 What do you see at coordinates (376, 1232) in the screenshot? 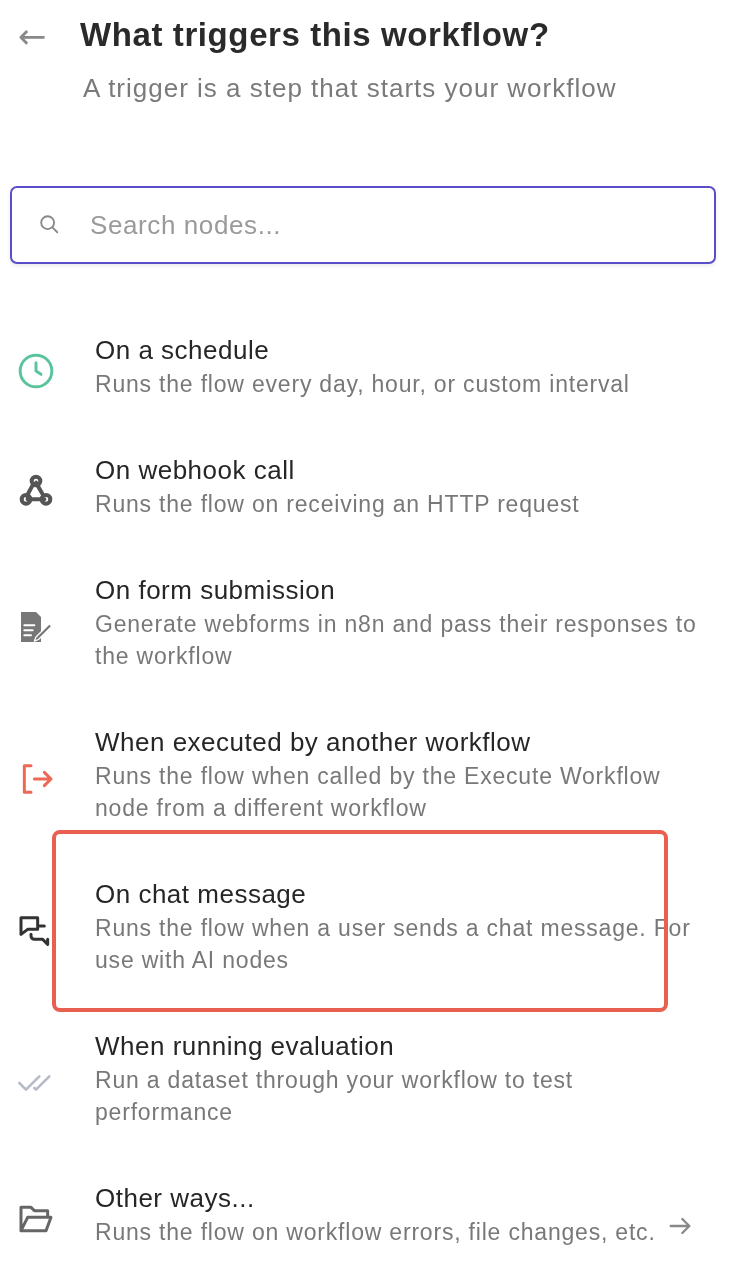
I see `trigger-description: Runs the flow on workflow errors, file changes, etc.` at bounding box center [376, 1232].